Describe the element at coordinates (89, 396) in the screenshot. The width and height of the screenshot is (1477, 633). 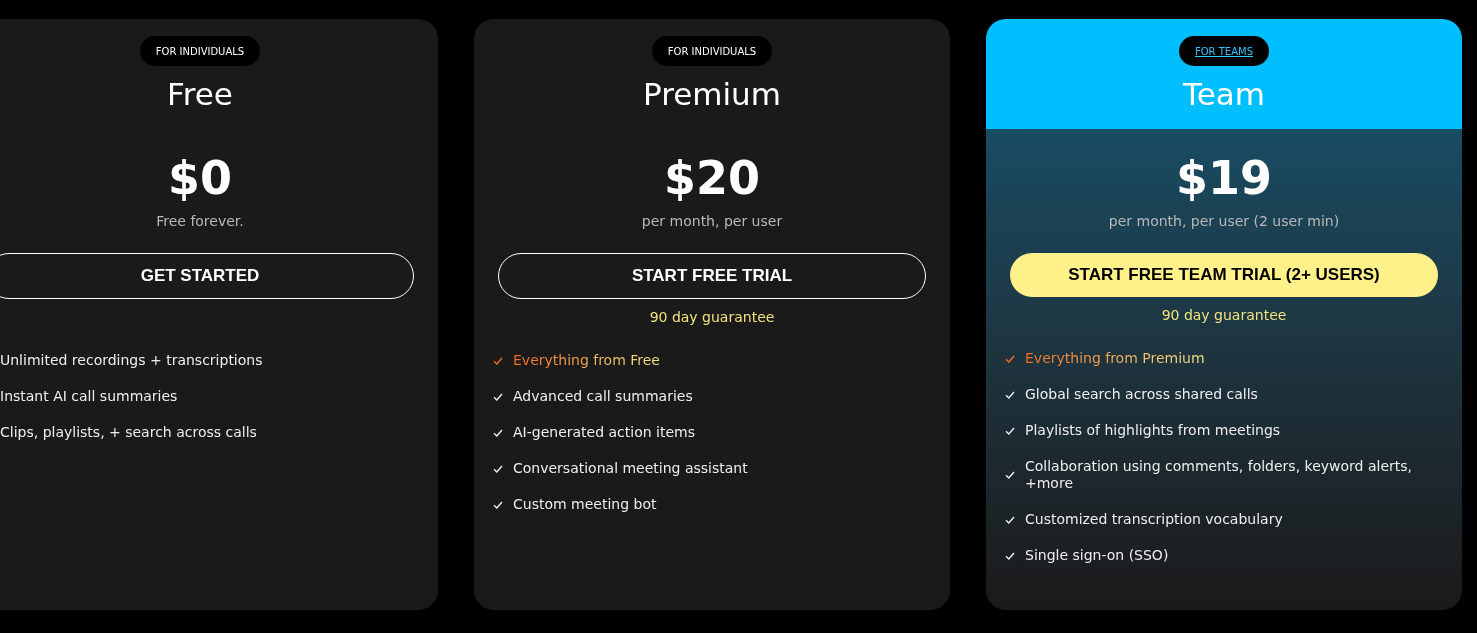
I see `feature-text: Instant AI call summaries` at that location.